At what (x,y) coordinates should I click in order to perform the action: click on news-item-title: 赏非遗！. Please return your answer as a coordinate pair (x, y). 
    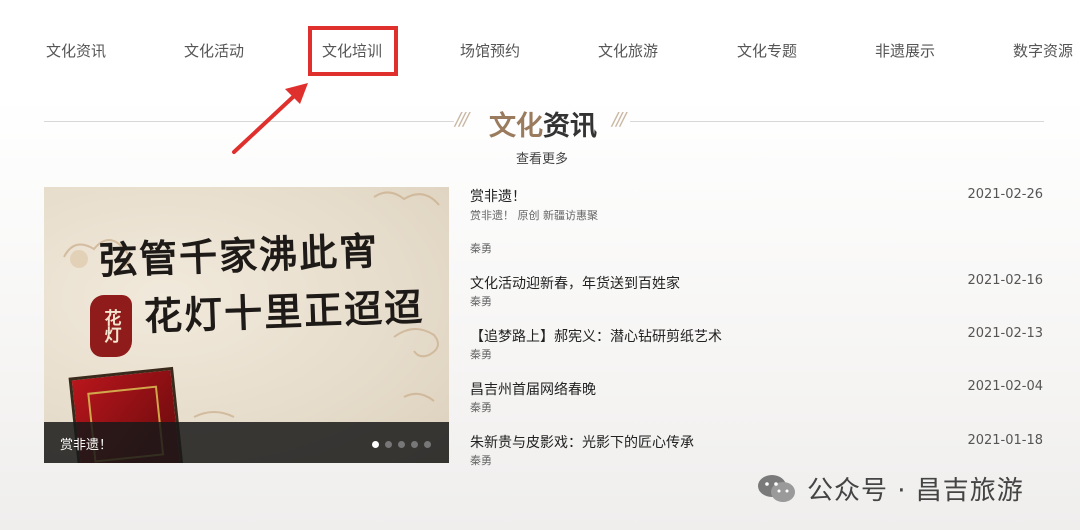
    Looking at the image, I should click on (498, 196).